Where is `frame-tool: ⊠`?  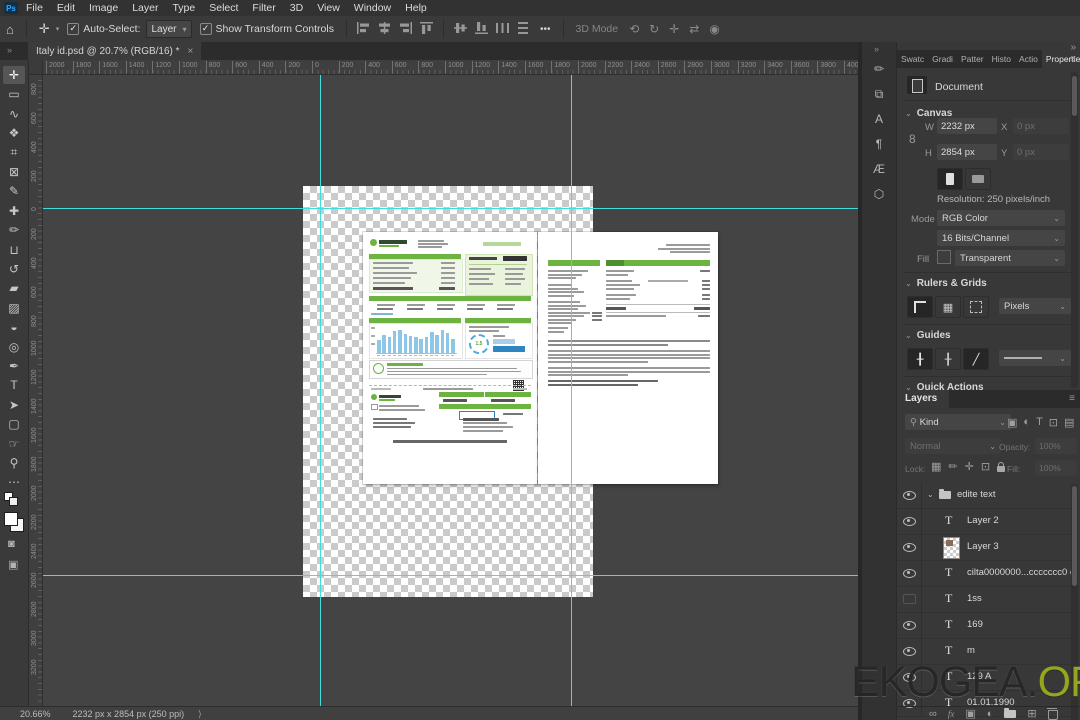
frame-tool: ⊠ is located at coordinates (14, 172).